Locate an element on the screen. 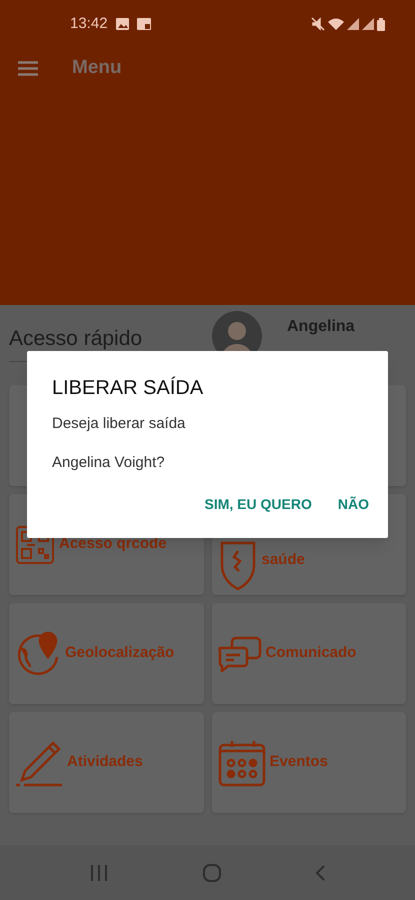 The height and width of the screenshot is (900, 415). shortcut-card: Atividades is located at coordinates (106, 762).